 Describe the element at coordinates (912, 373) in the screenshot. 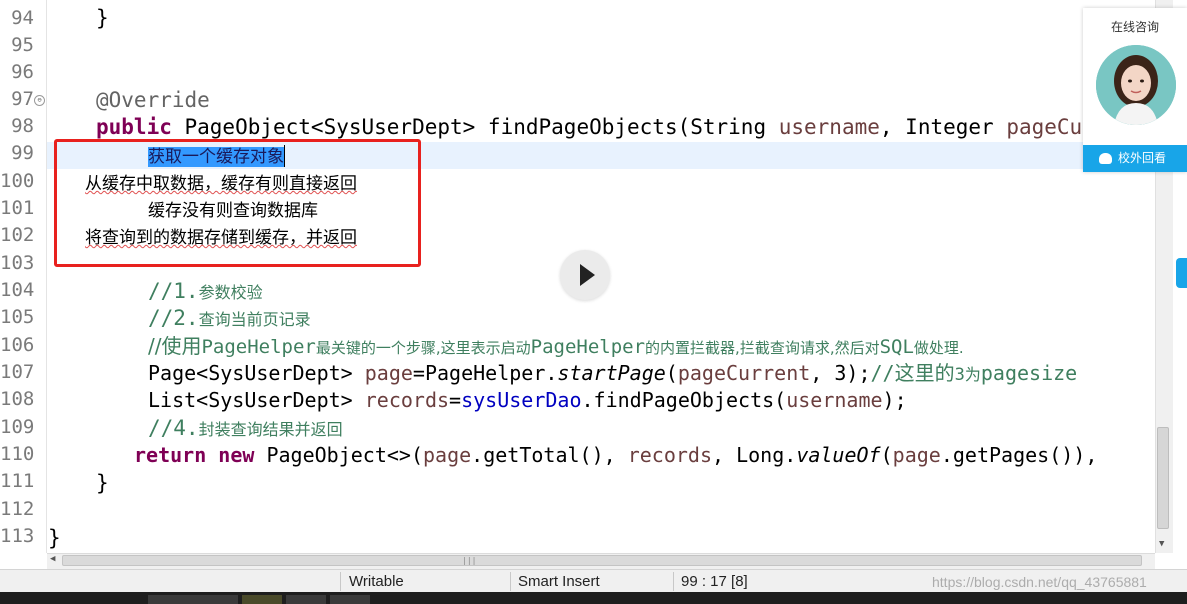

I see `comment-text: //这里的` at that location.